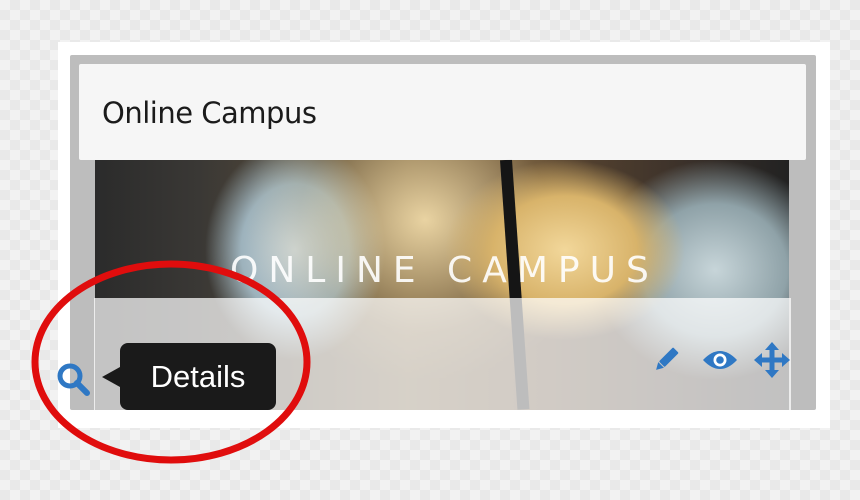  I want to click on tooltip-label: Details, so click(198, 376).